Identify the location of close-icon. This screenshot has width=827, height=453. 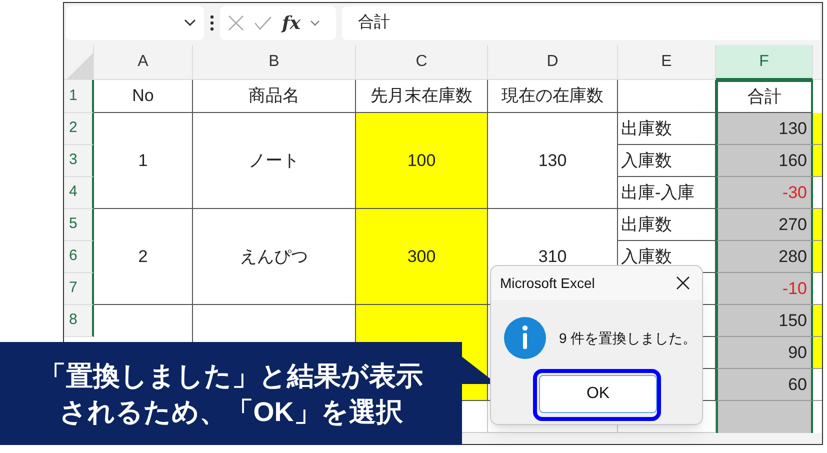
(683, 283).